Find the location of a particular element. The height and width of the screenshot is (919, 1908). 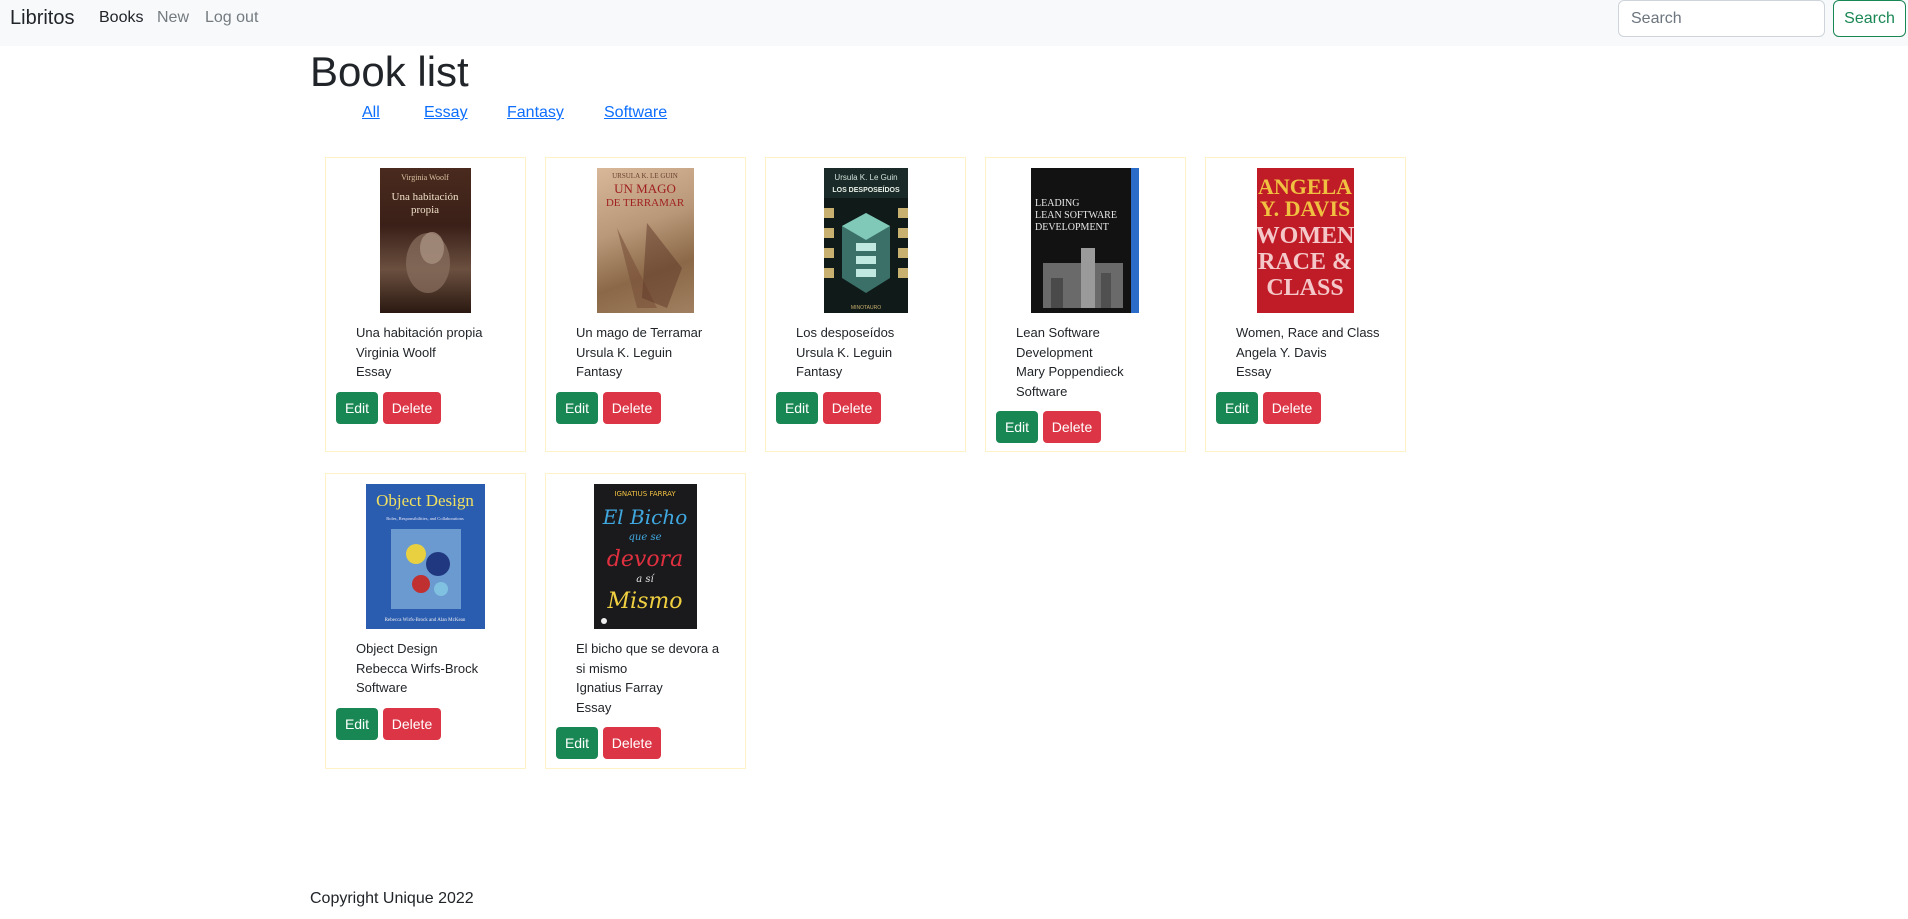

cover-author: URSULA K. LE GUIN is located at coordinates (645, 176).